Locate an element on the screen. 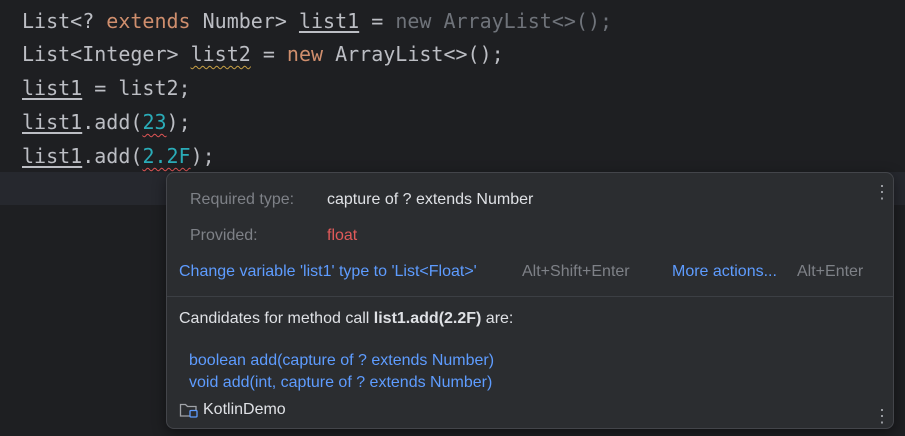  code-line-3: list1 = list2; is located at coordinates (106, 88).